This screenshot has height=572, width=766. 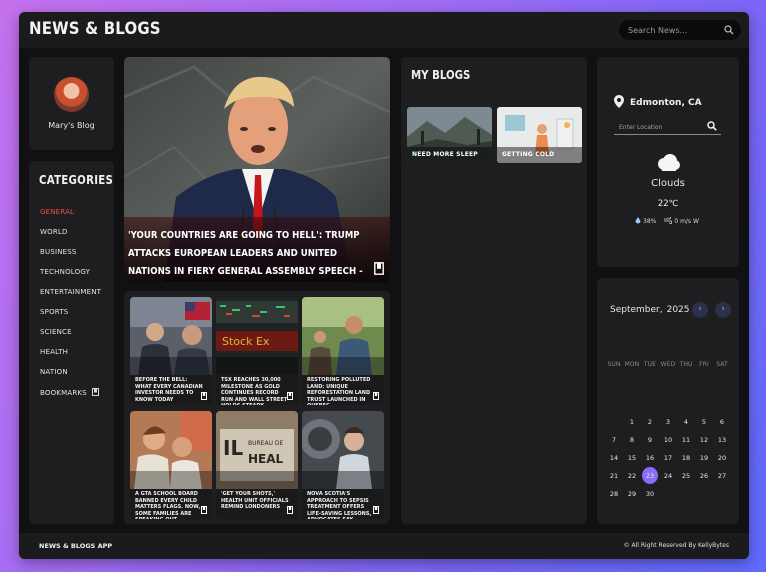 What do you see at coordinates (650, 458) in the screenshot?
I see `calendar-day: 16` at bounding box center [650, 458].